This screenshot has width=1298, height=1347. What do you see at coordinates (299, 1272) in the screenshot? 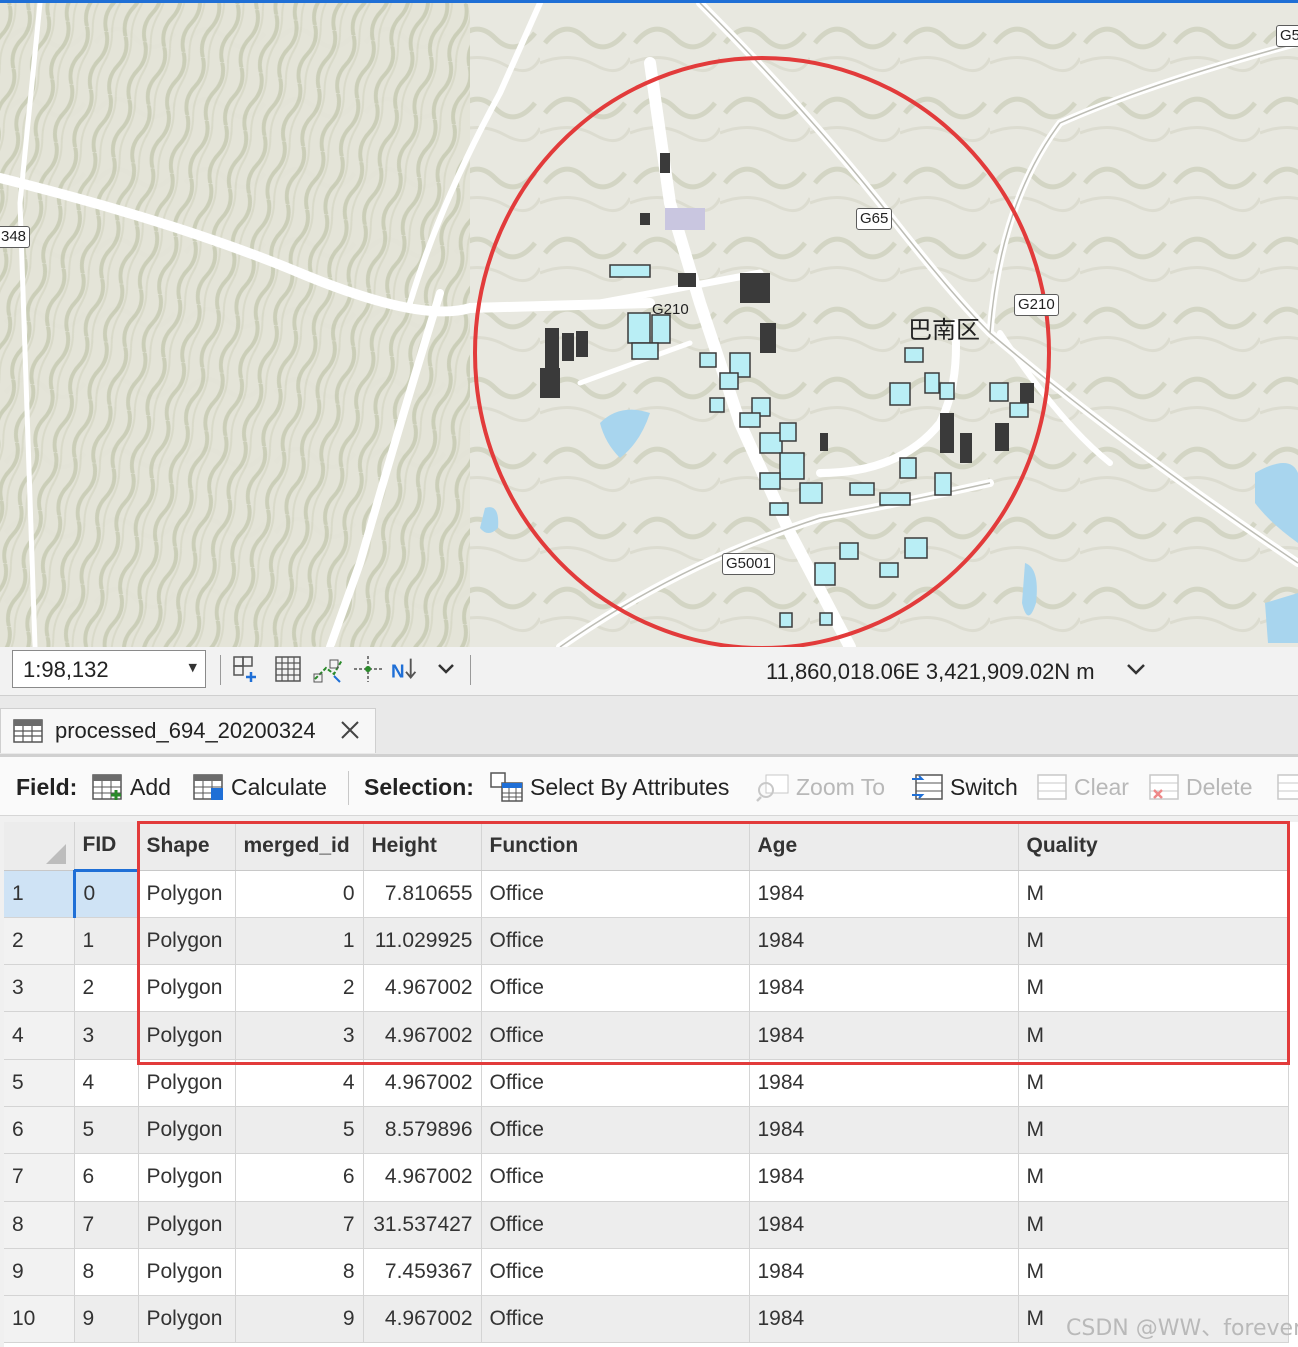
I see `merged-id-cell: 8` at bounding box center [299, 1272].